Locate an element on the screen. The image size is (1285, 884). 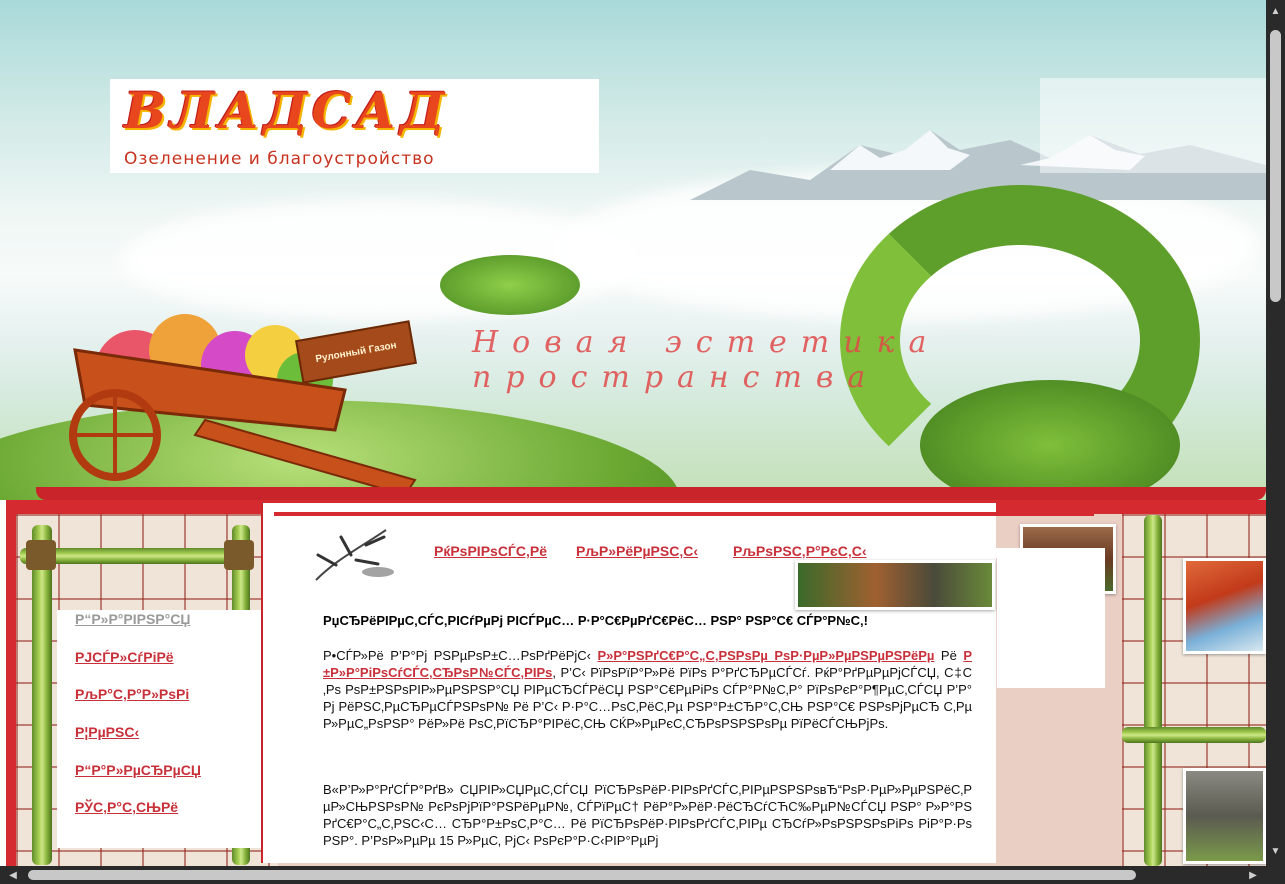
horizontal-scroll-thumb is located at coordinates (582, 875).